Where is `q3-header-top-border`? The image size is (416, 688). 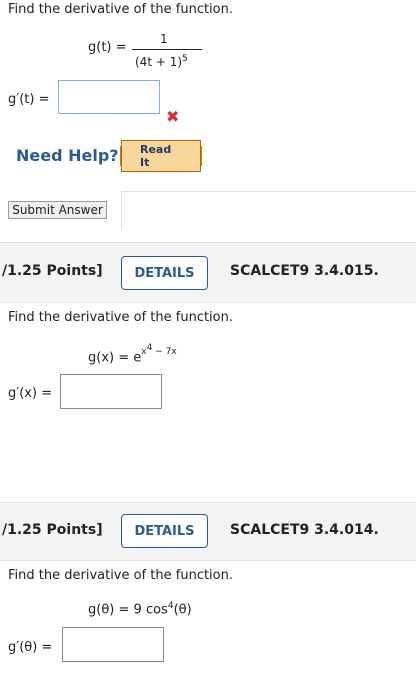
q3-header-top-border is located at coordinates (208, 502).